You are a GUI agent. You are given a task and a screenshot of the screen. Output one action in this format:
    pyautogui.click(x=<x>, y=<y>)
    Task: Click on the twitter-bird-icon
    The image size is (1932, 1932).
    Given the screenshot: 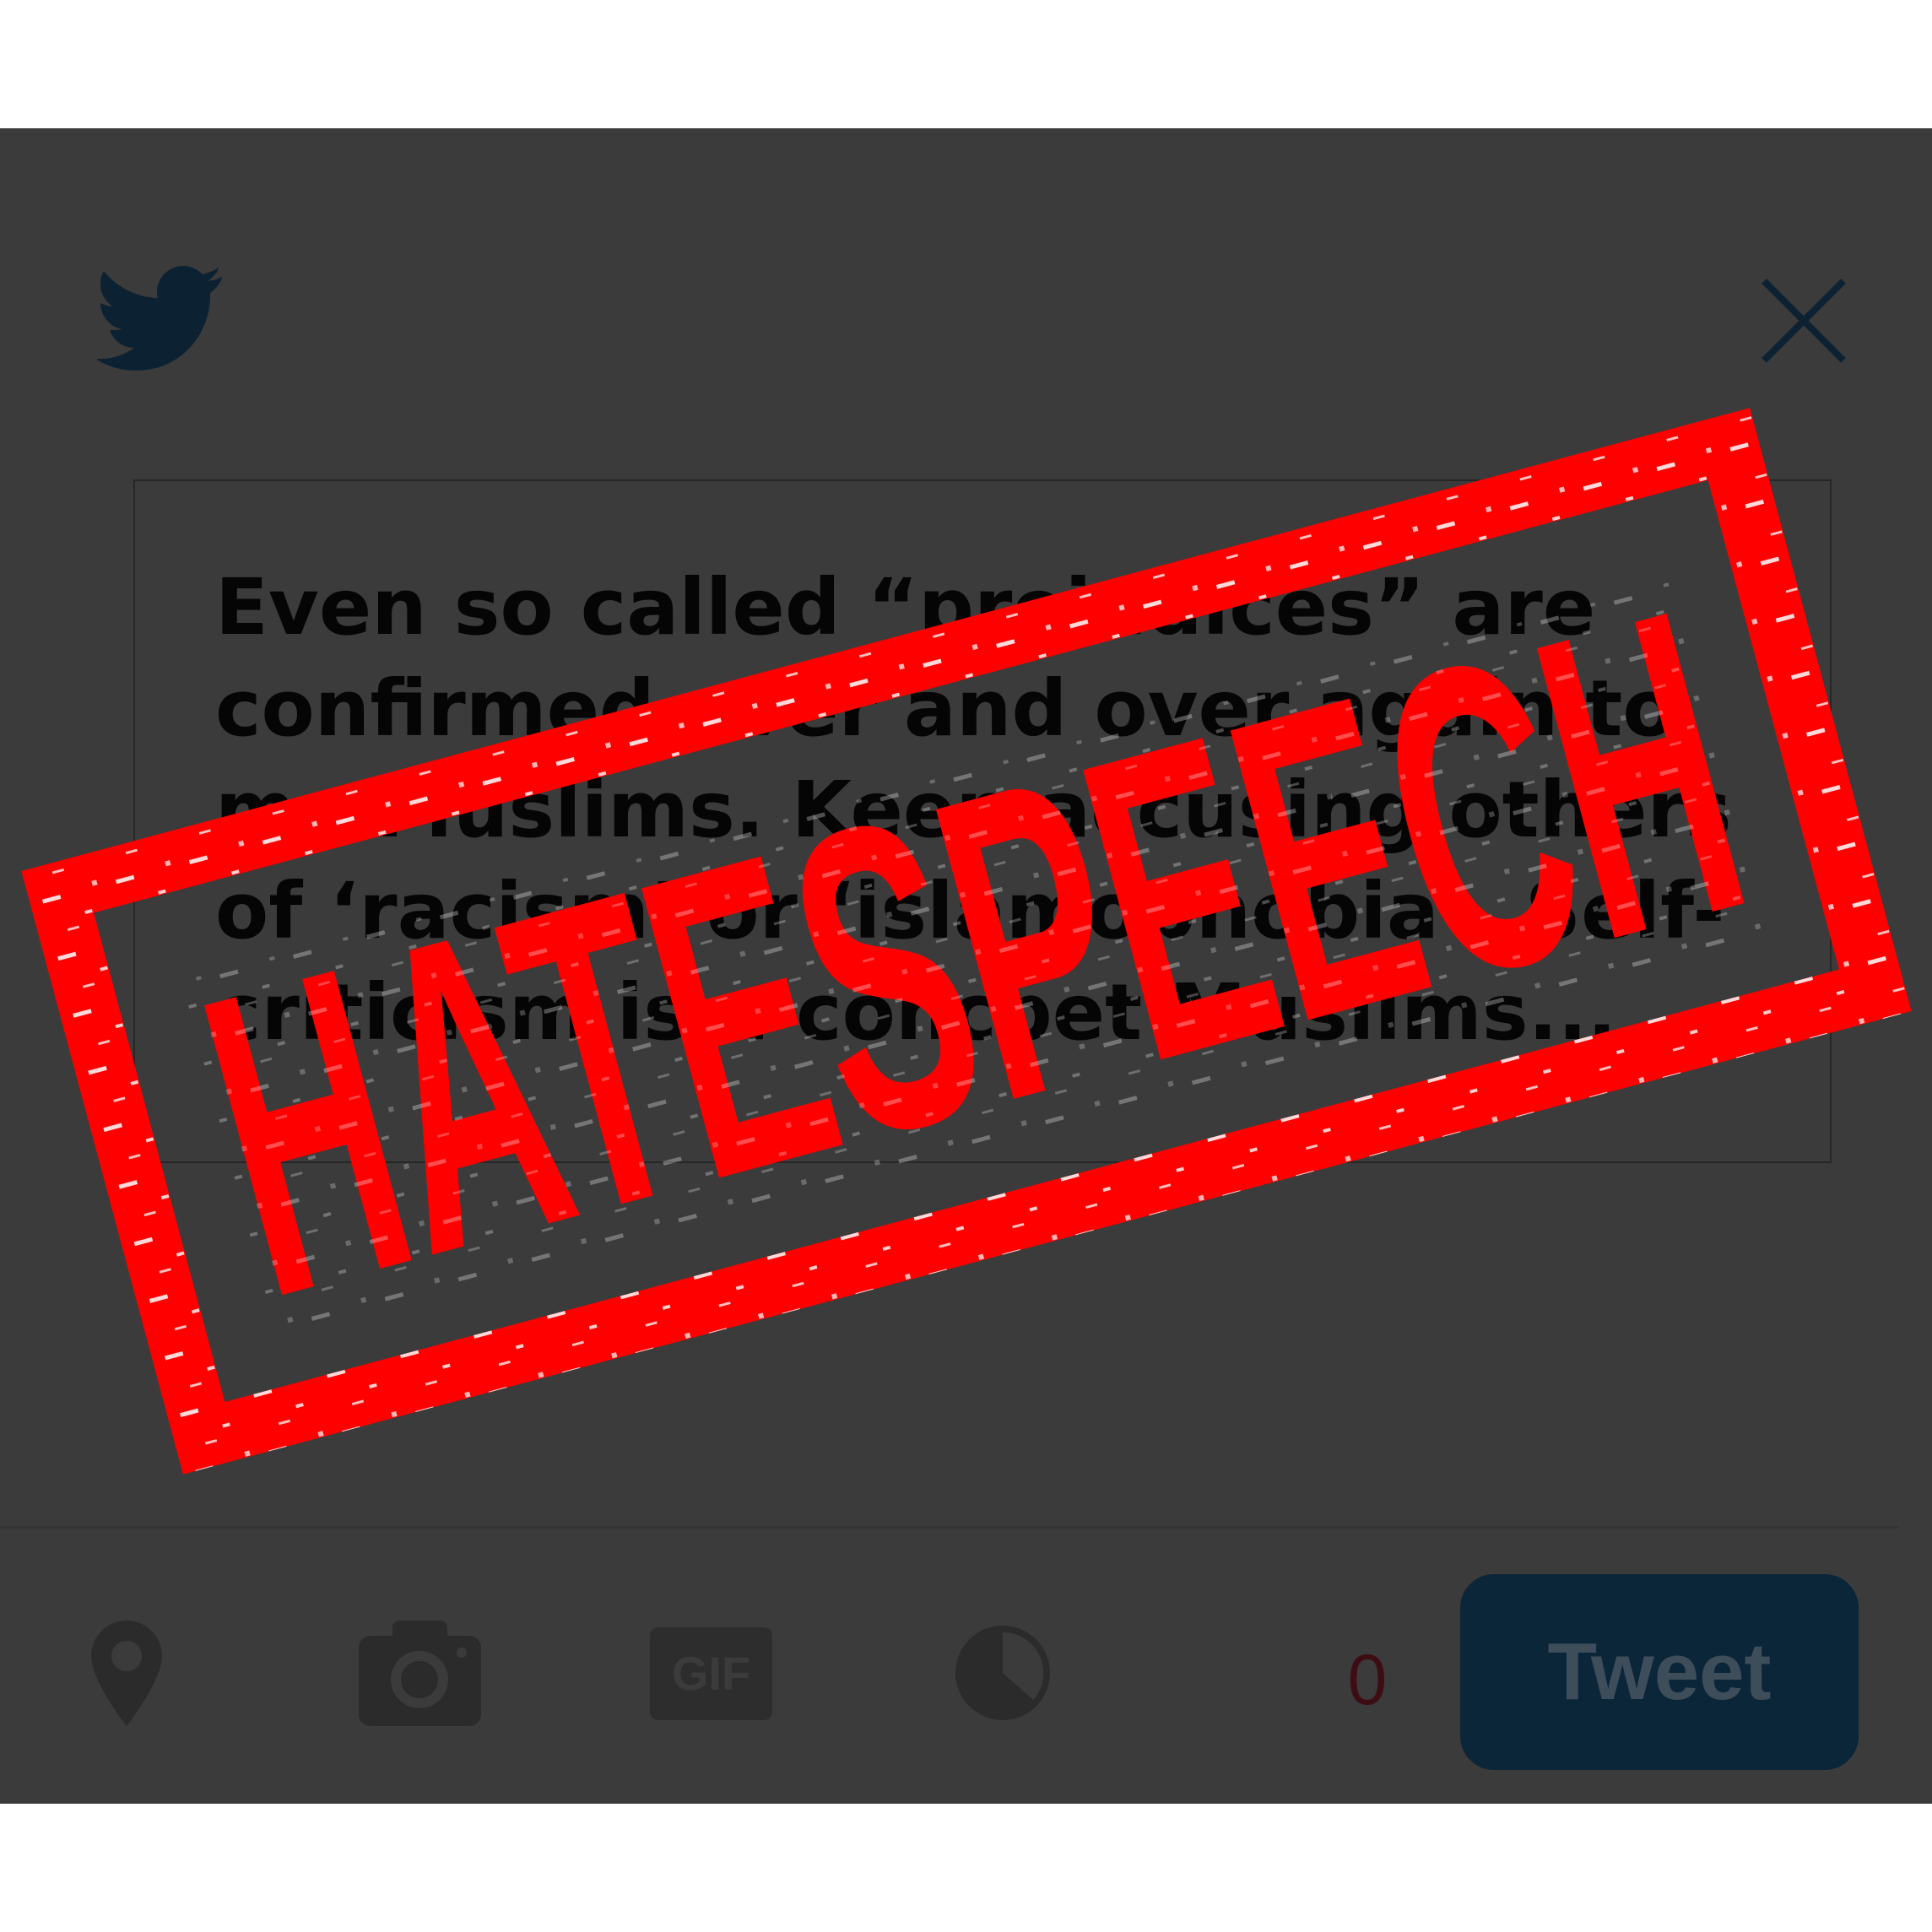 What is the action you would take?
    pyautogui.click(x=159, y=318)
    